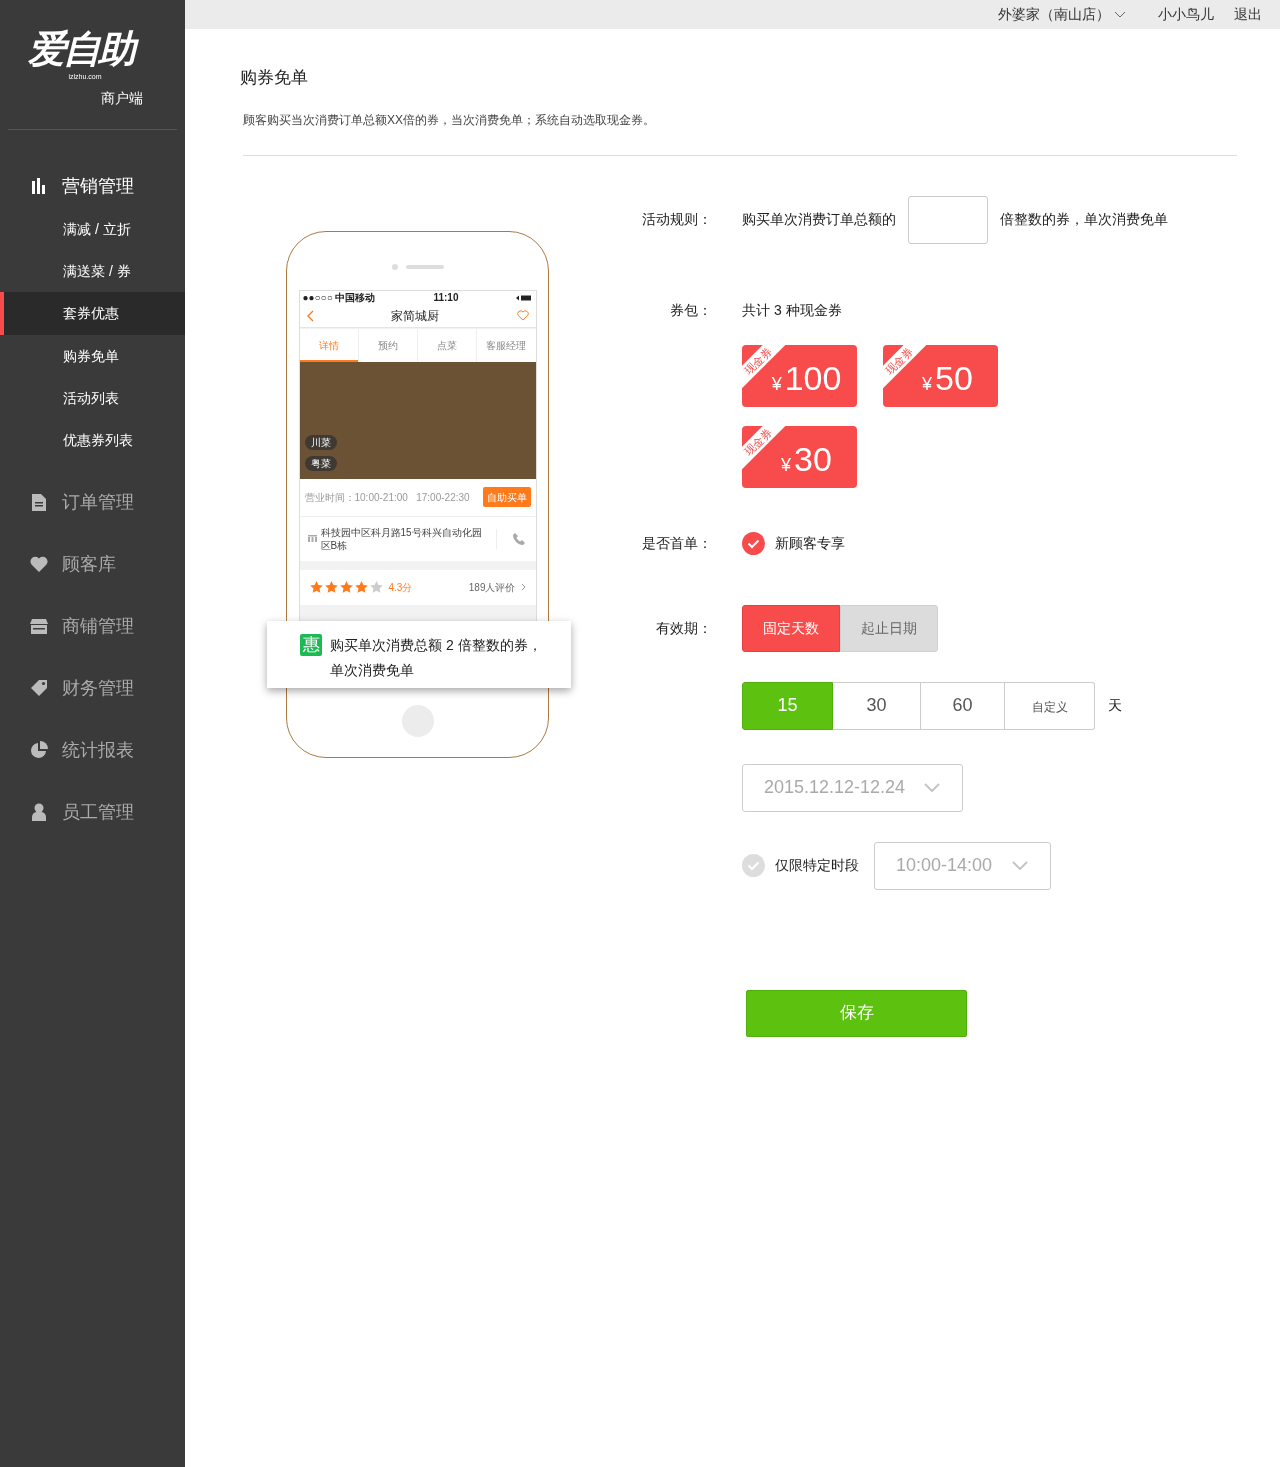 This screenshot has height=1467, width=1280. What do you see at coordinates (92, 812) in the screenshot?
I see `nav-group: 员工管理` at bounding box center [92, 812].